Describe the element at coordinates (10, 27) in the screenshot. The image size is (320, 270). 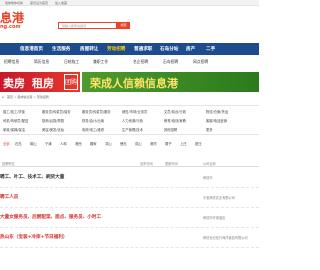
I see `logo-sub: ng.com` at that location.